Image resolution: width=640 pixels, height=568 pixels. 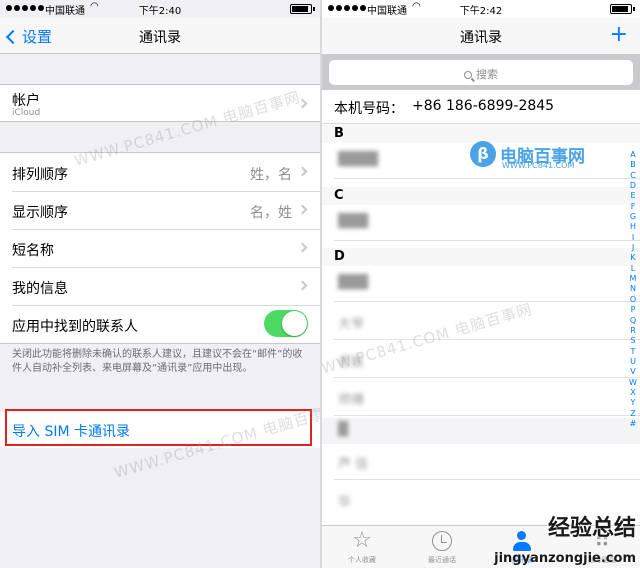 What do you see at coordinates (362, 540) in the screenshot?
I see `star-icon: ☆` at bounding box center [362, 540].